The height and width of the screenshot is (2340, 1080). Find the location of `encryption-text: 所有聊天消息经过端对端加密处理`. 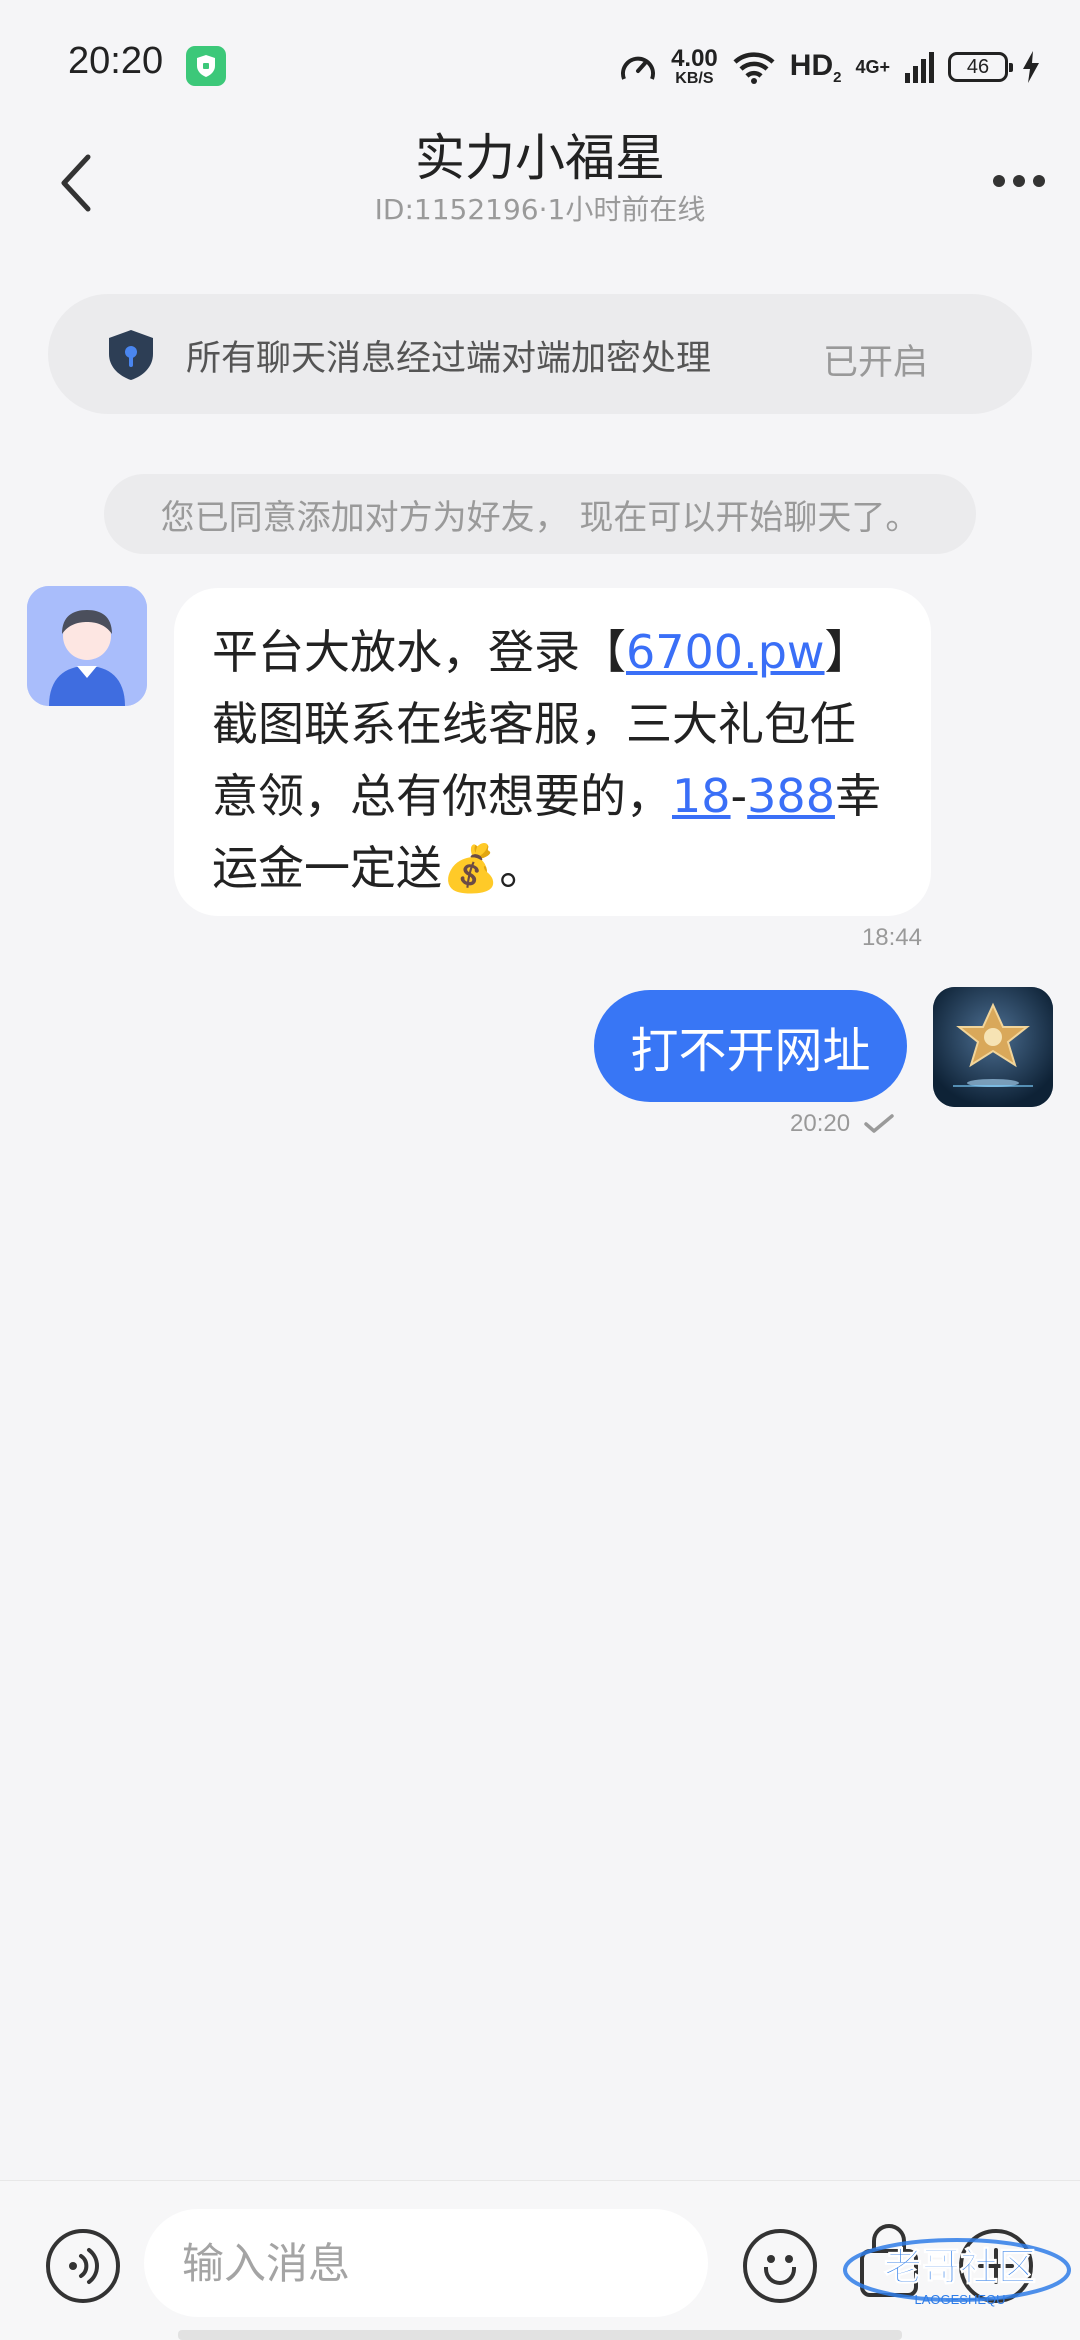

encryption-text: 所有聊天消息经过端对端加密处理 is located at coordinates (449, 359).